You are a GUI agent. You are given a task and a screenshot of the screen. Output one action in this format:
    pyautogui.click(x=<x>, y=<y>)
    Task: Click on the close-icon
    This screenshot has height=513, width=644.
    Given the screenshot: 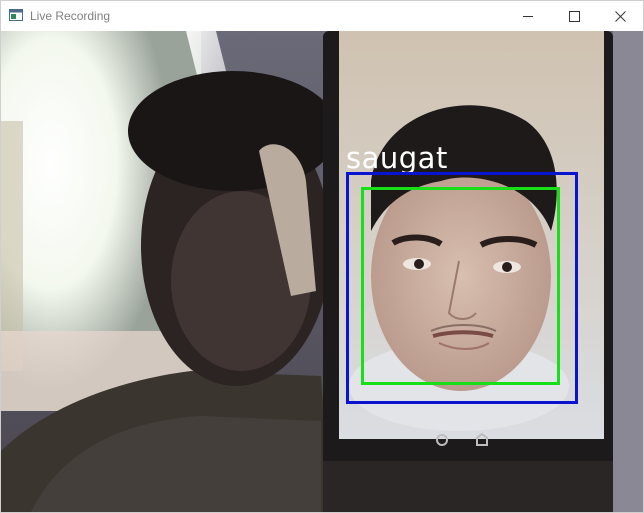 What is the action you would take?
    pyautogui.click(x=620, y=16)
    